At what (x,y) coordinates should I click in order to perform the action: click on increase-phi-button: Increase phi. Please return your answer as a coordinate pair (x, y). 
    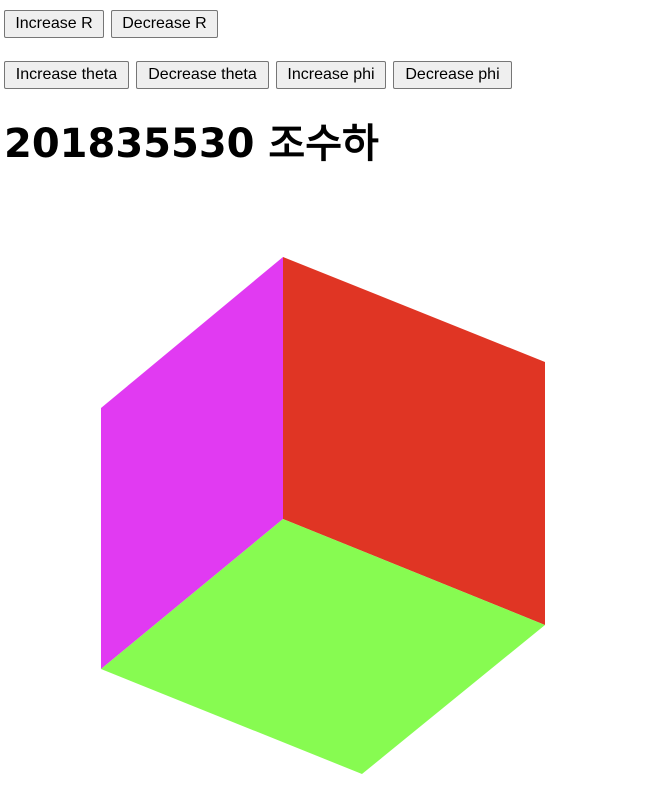
    Looking at the image, I should click on (331, 75).